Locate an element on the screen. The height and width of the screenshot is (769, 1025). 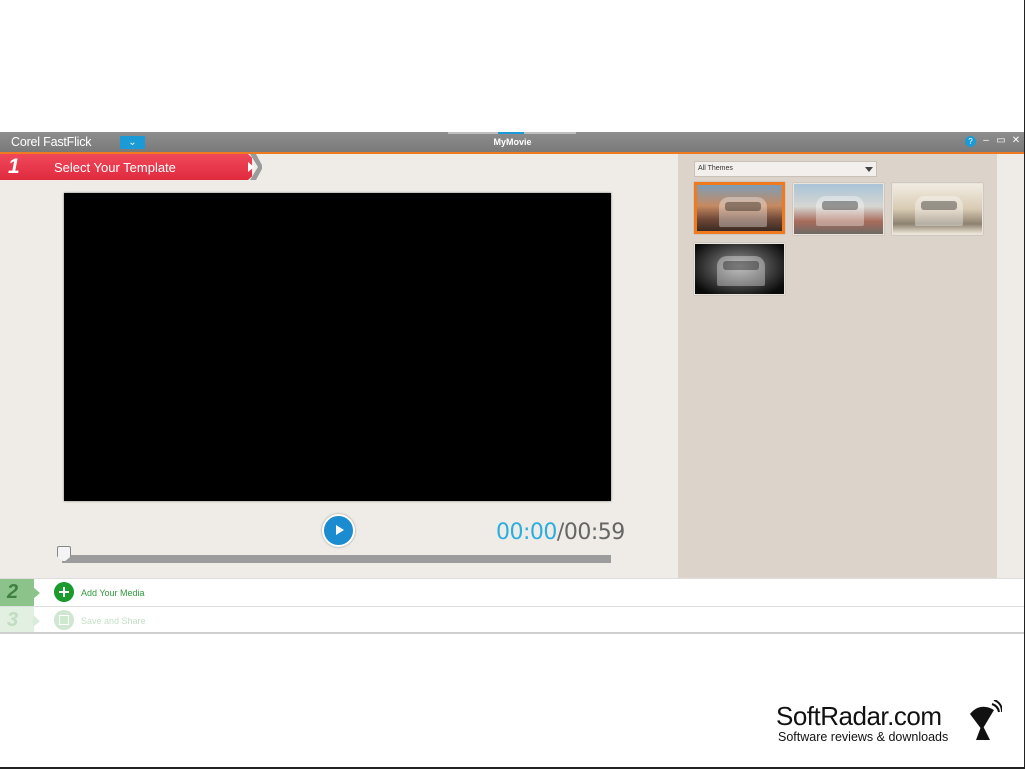
step-1-header: 1 Select Your Template is located at coordinates (131, 167).